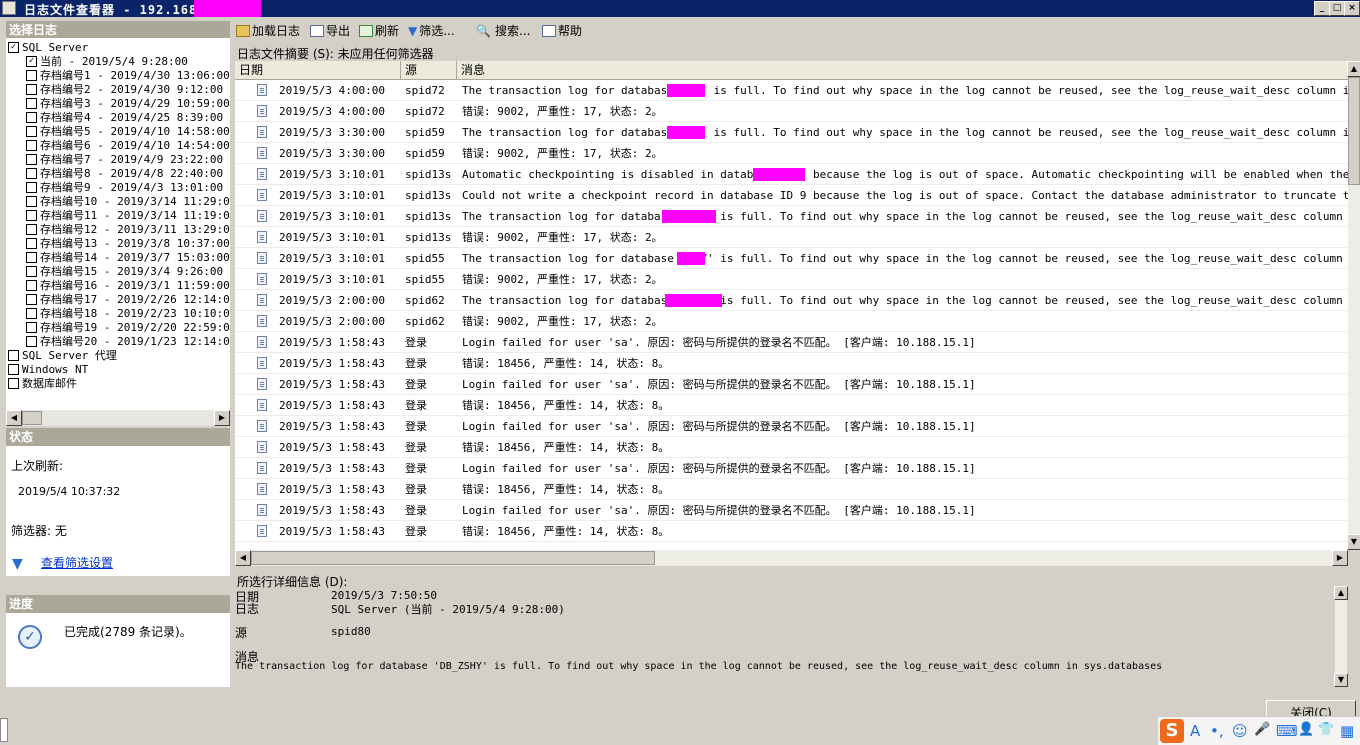 The width and height of the screenshot is (1360, 745). I want to click on ime-user-icon: 👤, so click(1306, 729).